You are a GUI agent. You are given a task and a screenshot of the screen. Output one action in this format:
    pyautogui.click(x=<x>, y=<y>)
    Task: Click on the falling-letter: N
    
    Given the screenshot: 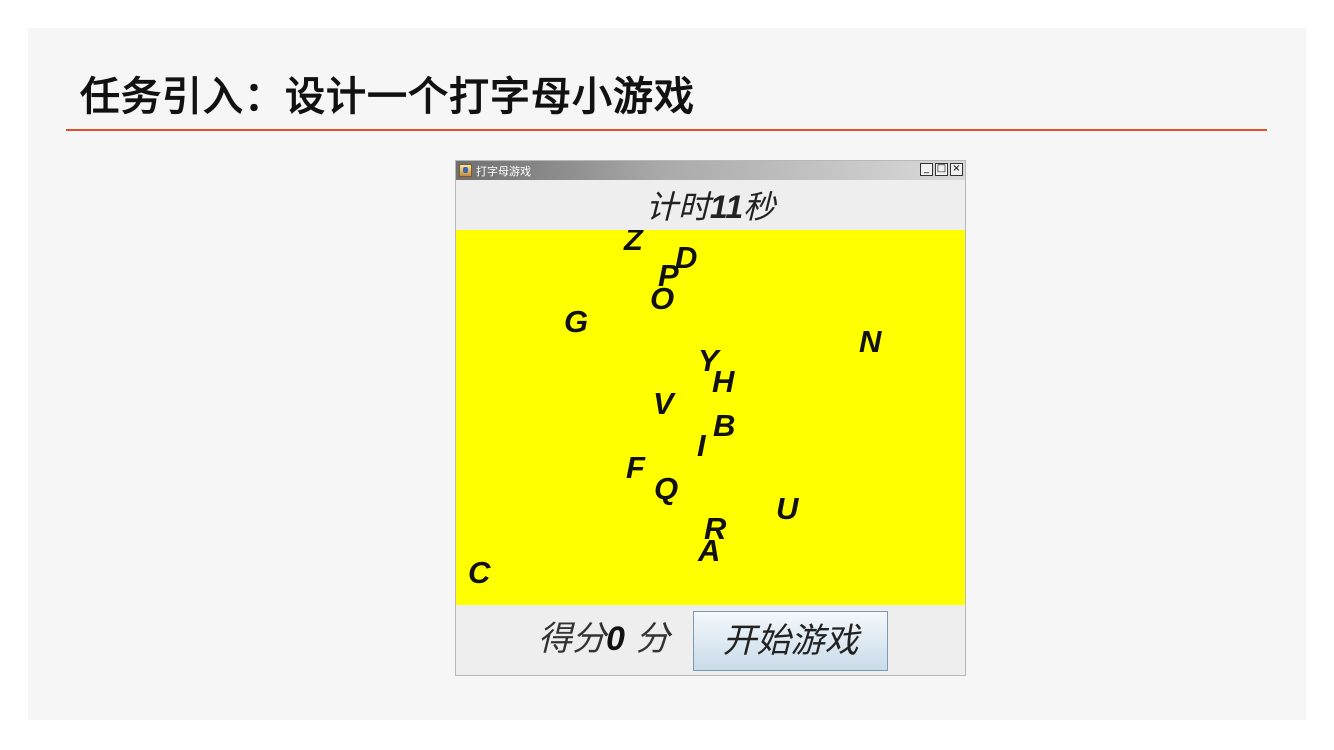 What is the action you would take?
    pyautogui.click(x=870, y=341)
    